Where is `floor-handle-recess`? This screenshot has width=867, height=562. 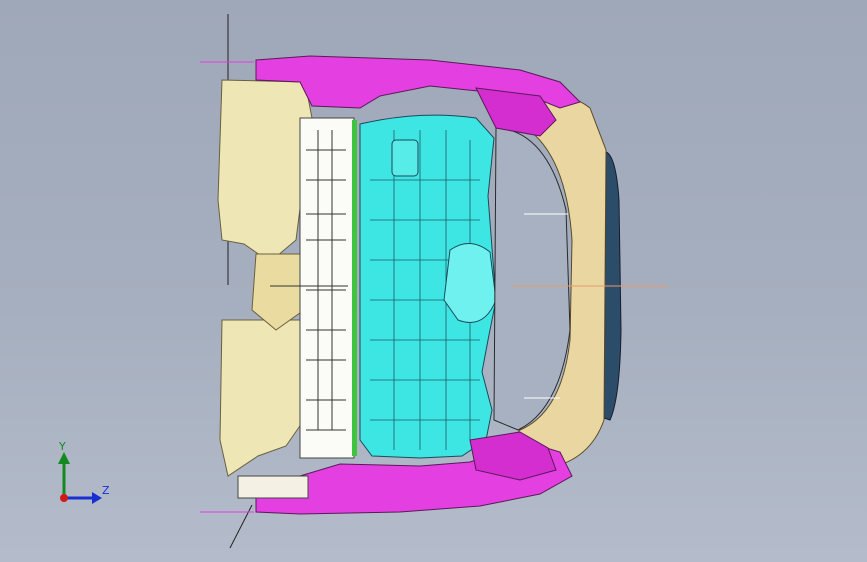
floor-handle-recess is located at coordinates (405, 158).